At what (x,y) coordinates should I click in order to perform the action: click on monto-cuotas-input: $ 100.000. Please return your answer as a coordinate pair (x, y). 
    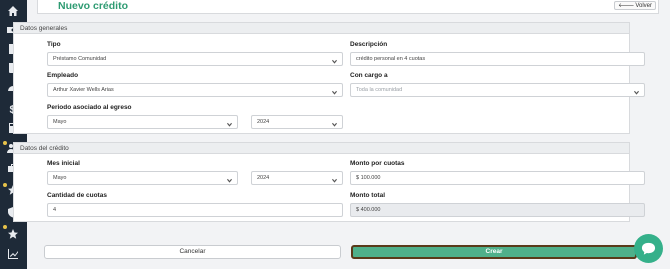
    Looking at the image, I should click on (497, 178).